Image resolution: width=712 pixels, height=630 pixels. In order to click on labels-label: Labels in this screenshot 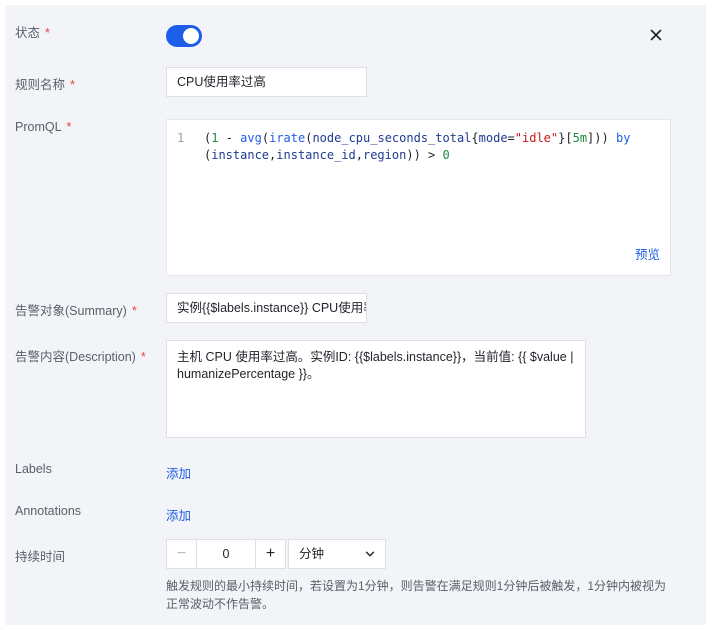, I will do `click(33, 469)`.